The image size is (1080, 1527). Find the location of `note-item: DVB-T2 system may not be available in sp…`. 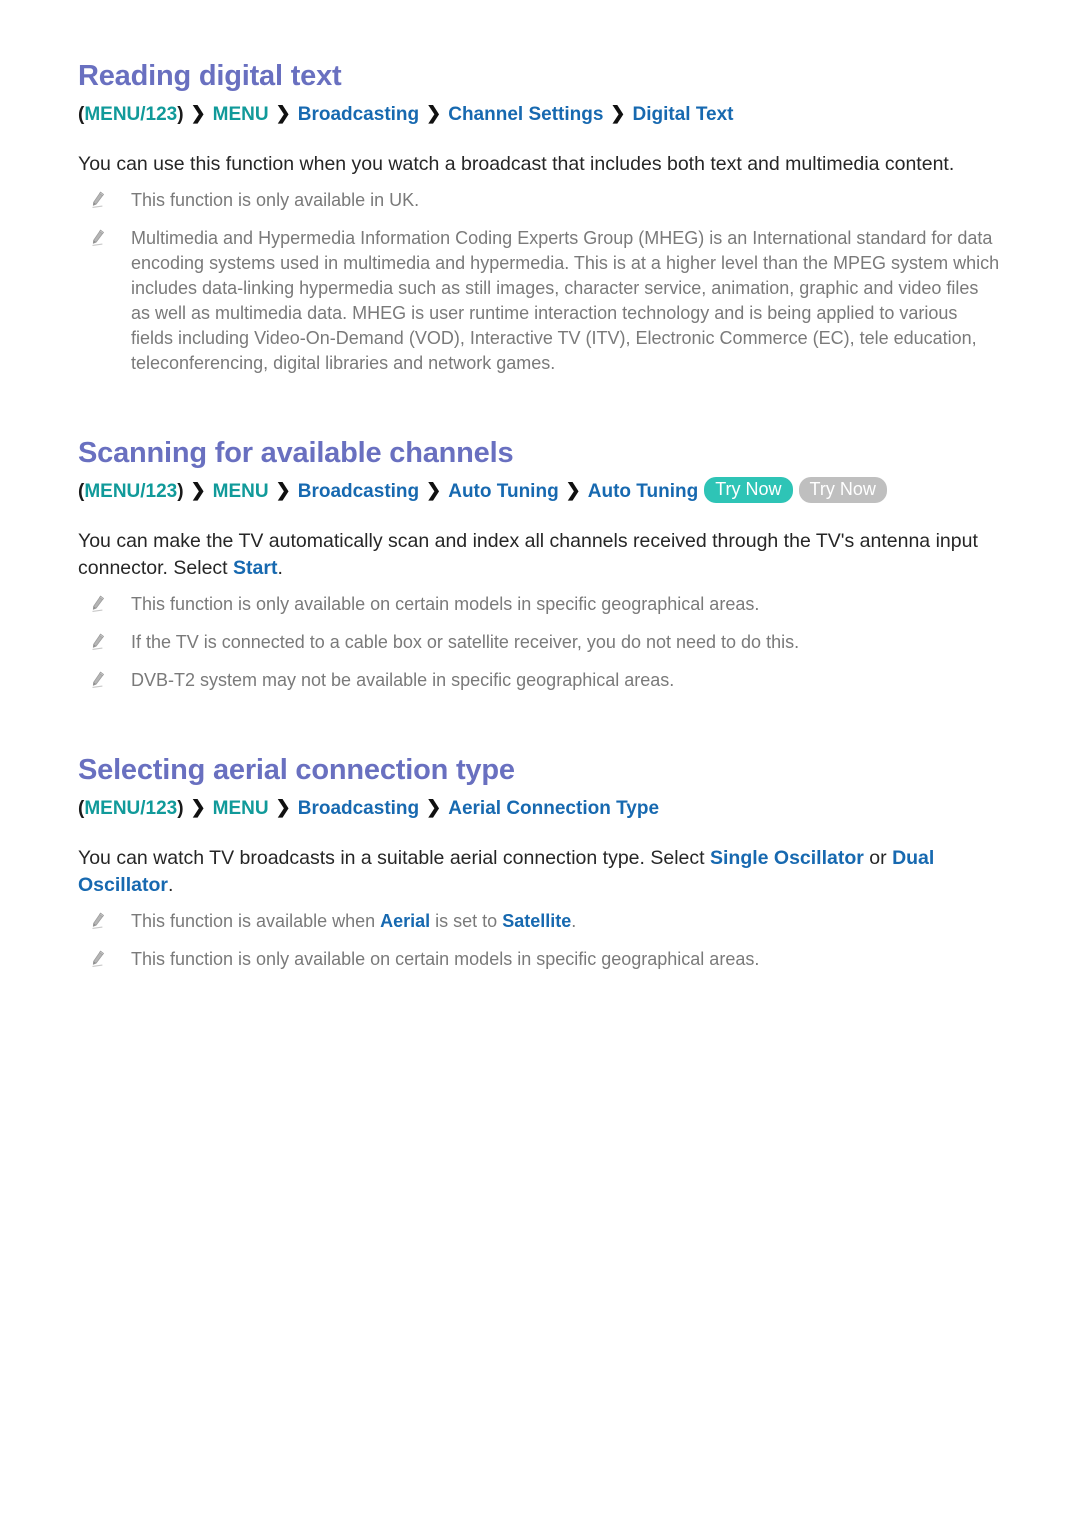

note-item: DVB-T2 system may not be available in sp… is located at coordinates (540, 680).